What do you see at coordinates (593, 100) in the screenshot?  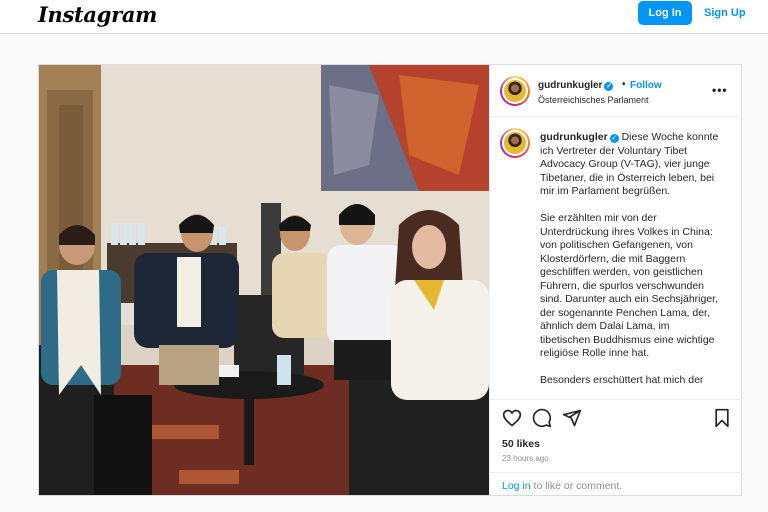 I see `post-location: Österreichisches Parlament` at bounding box center [593, 100].